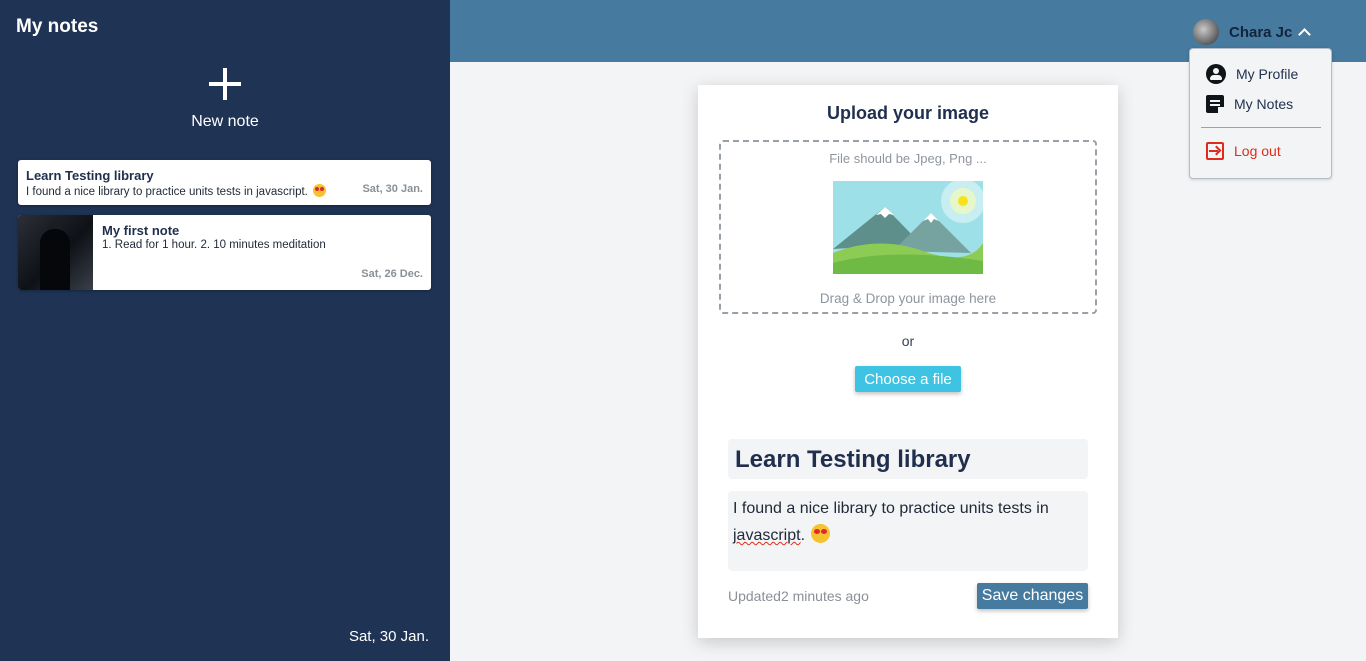  What do you see at coordinates (1206, 32) in the screenshot?
I see `avatar` at bounding box center [1206, 32].